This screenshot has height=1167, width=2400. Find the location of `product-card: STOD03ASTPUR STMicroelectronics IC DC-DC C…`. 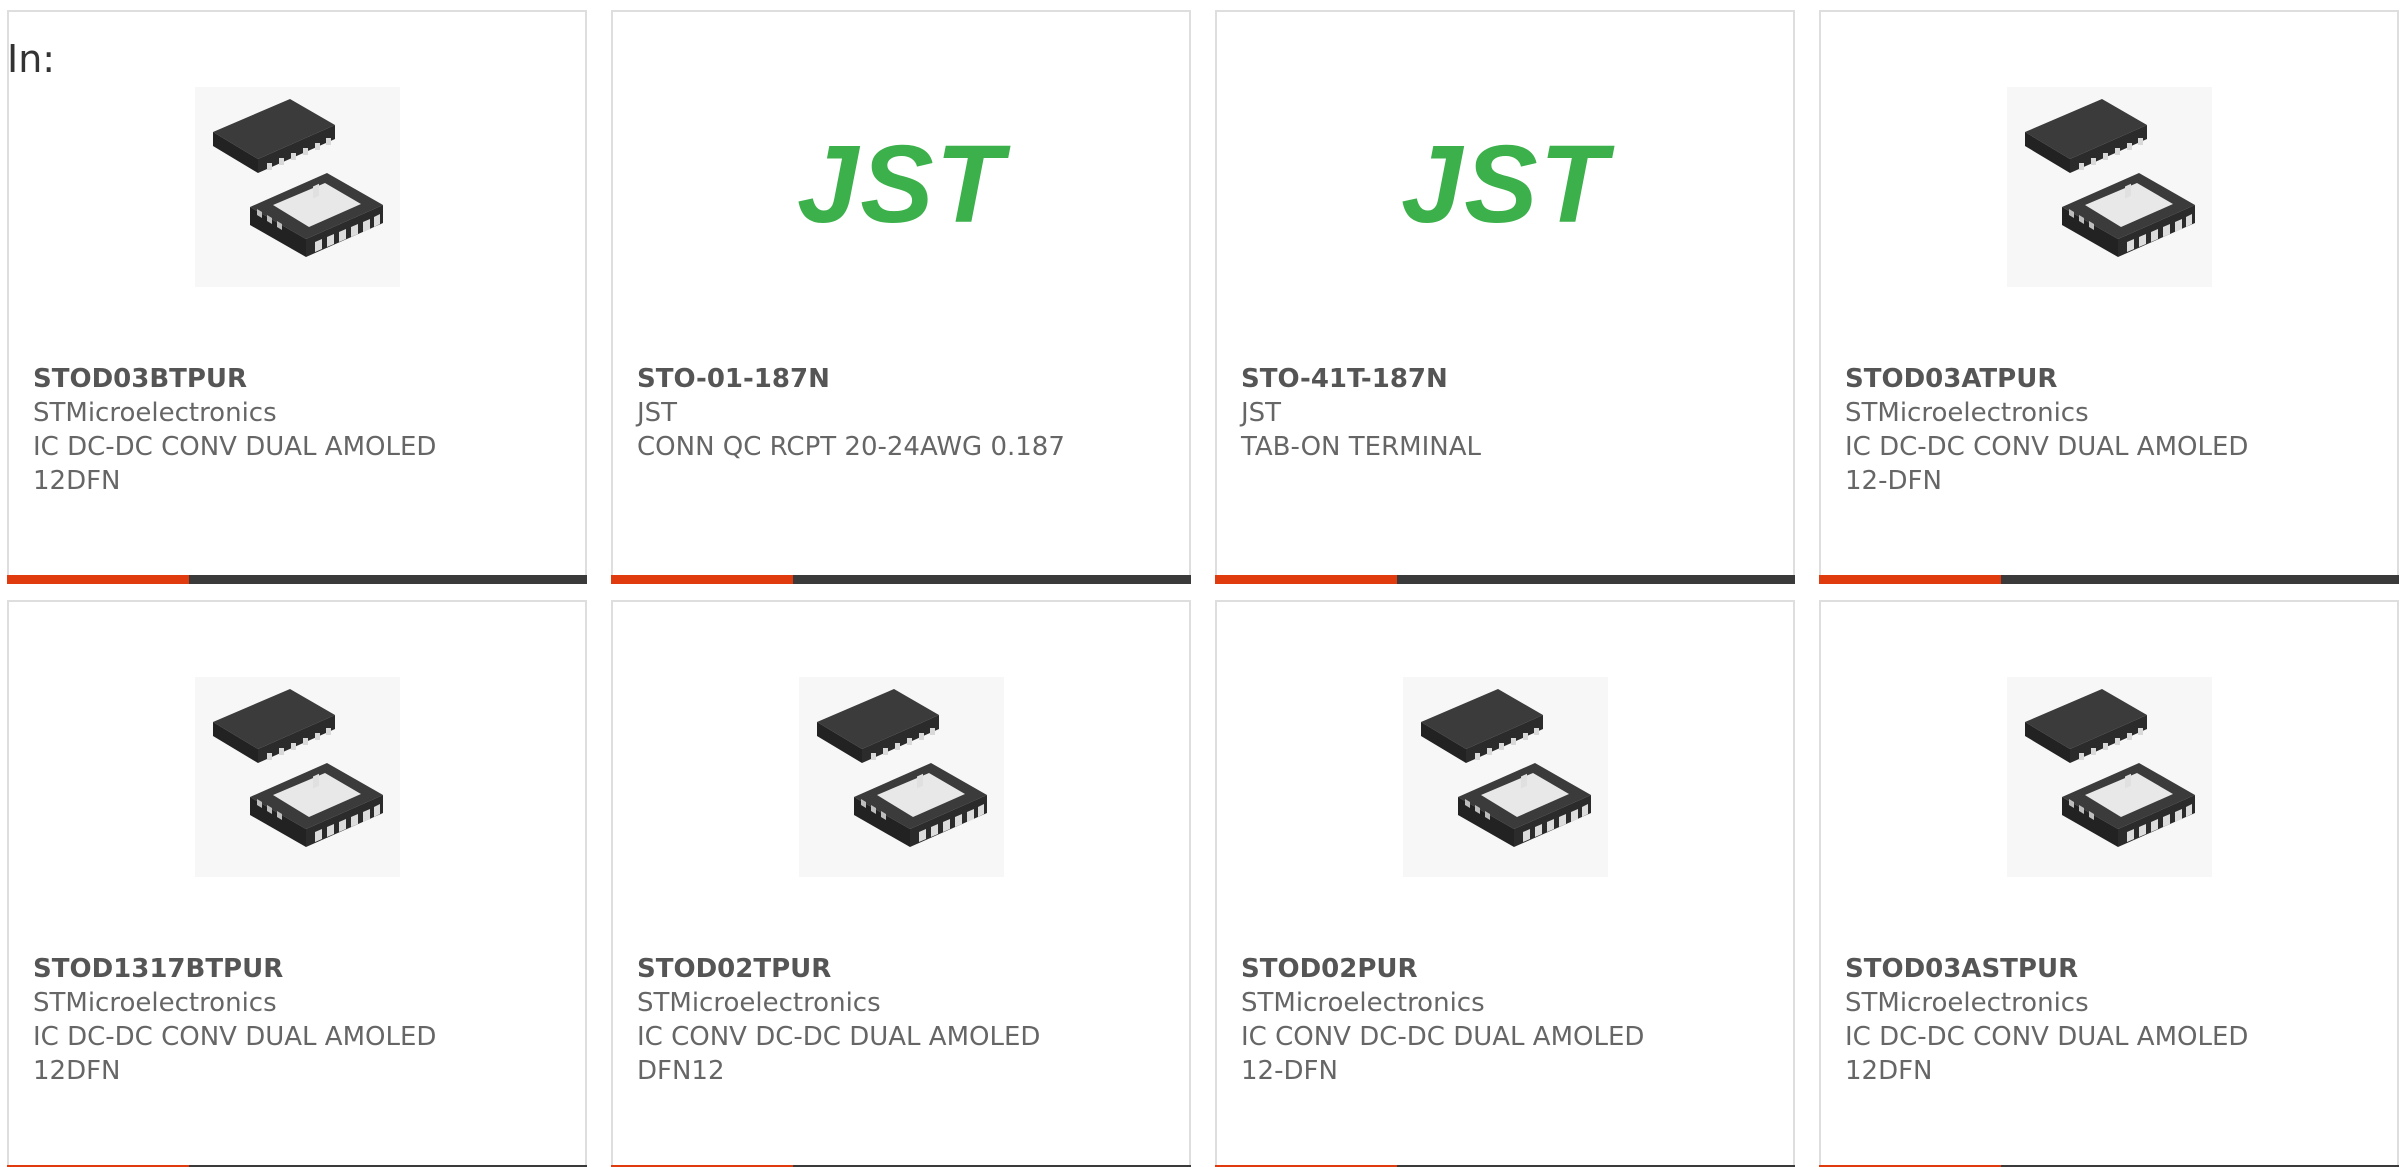

product-card: STOD03ASTPUR STMicroelectronics IC DC-DC C… is located at coordinates (2109, 883).